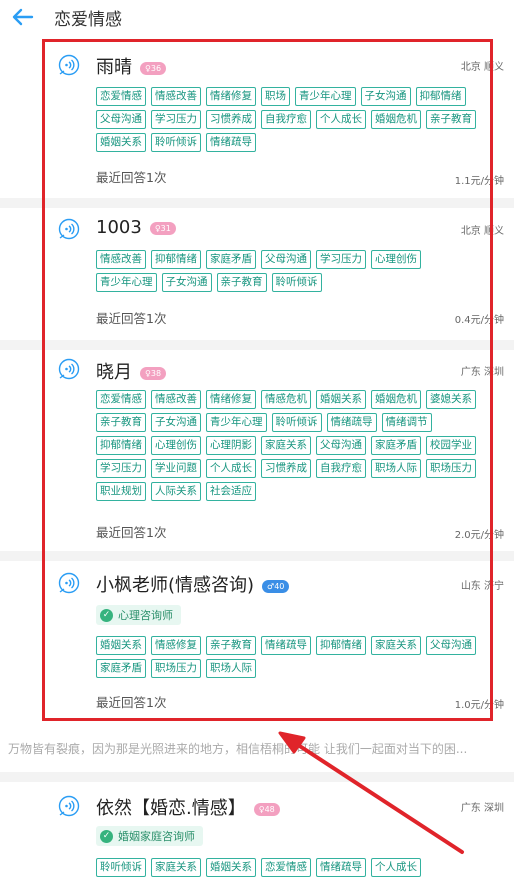 The image size is (514, 887). Describe the element at coordinates (231, 119) in the screenshot. I see `tag: 习惯养成` at that location.